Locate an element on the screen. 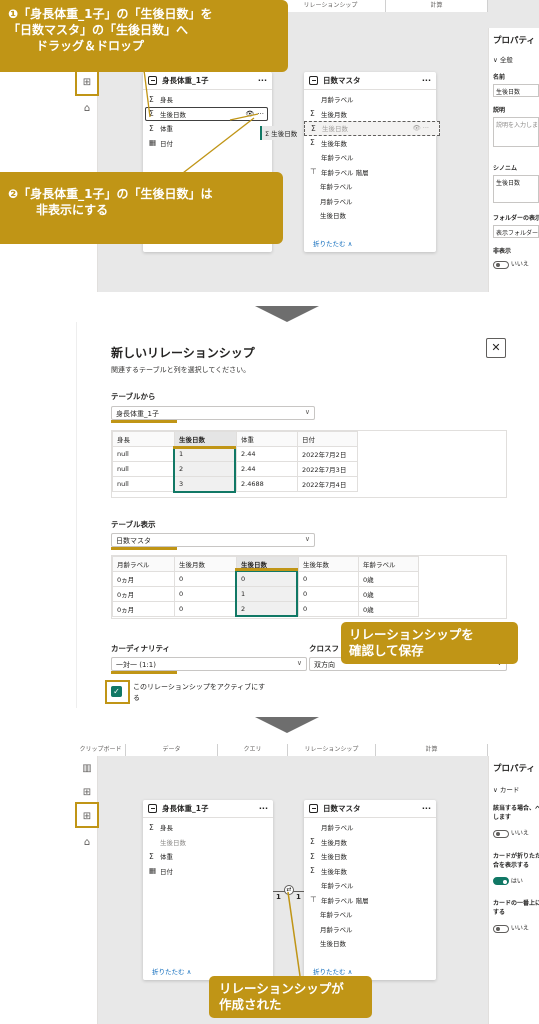  callout-text: リレーションシップが is located at coordinates (281, 988).